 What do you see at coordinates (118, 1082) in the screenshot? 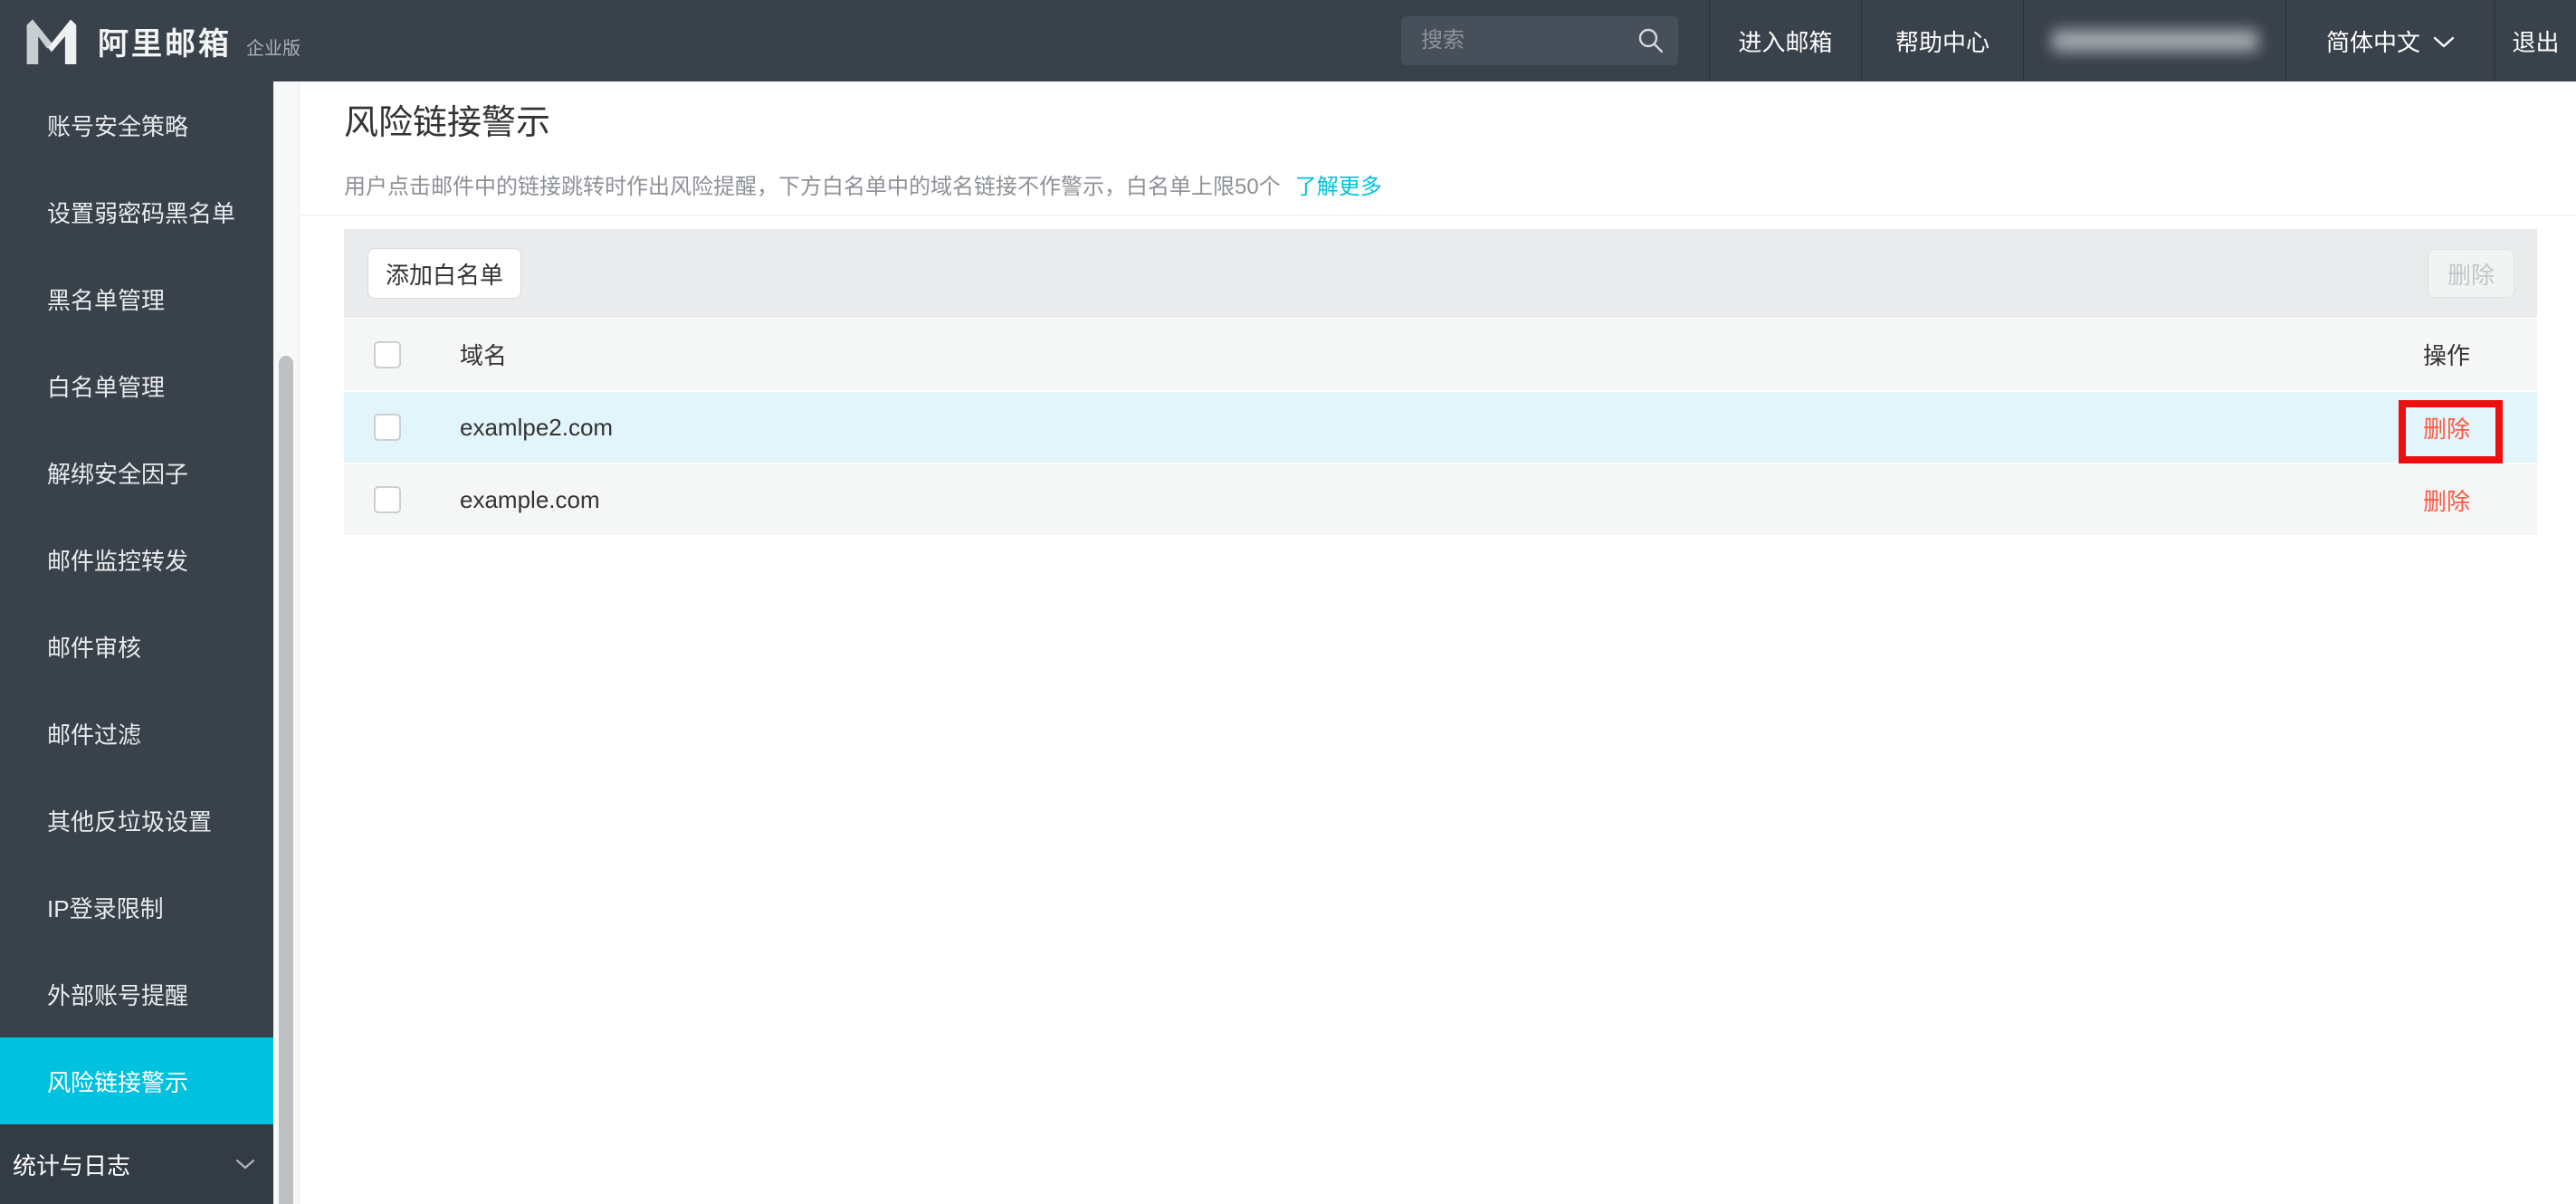
I see `sidebar-item-label: 风险链接警示` at bounding box center [118, 1082].